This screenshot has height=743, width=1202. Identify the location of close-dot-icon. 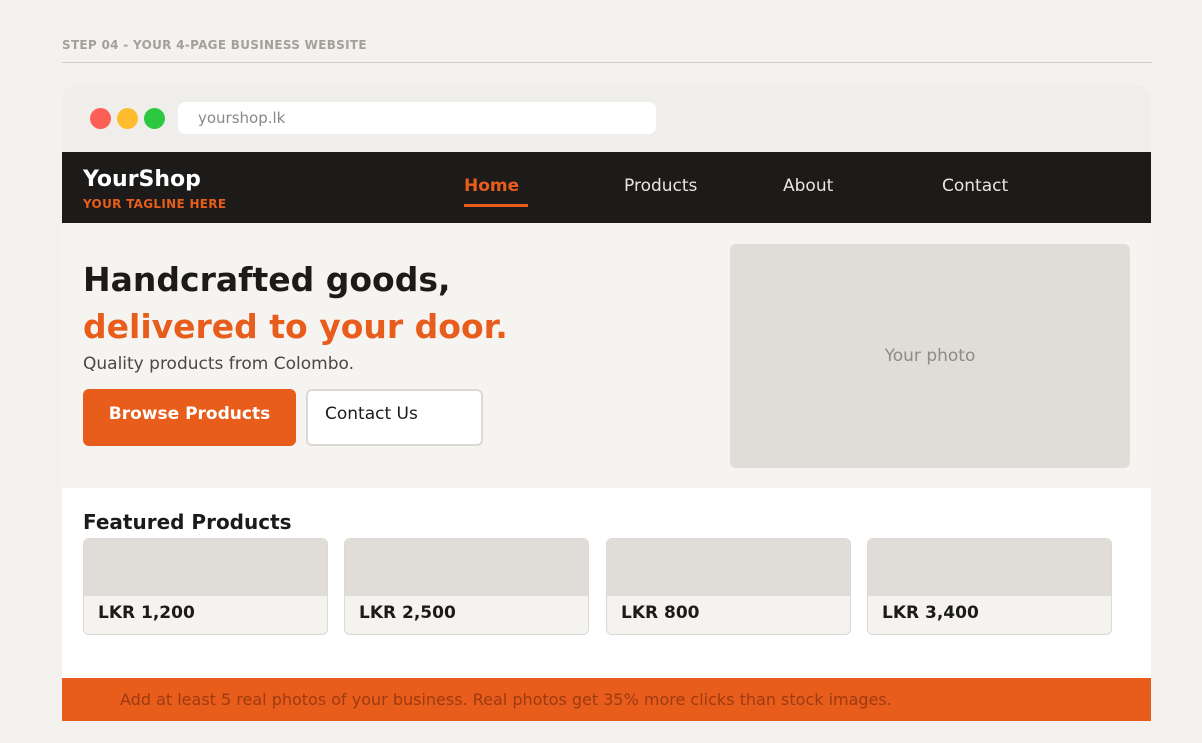
(100, 118).